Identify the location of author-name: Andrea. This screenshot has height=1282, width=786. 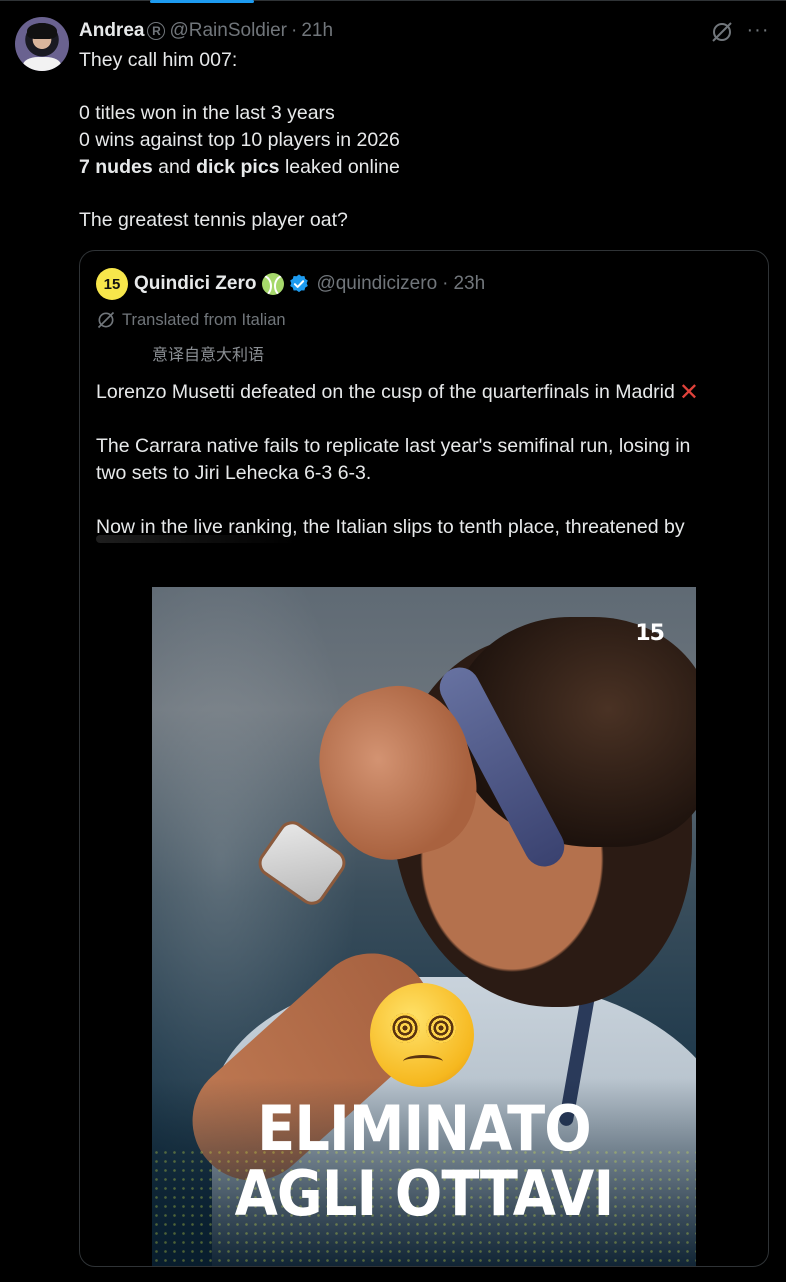
(111, 31).